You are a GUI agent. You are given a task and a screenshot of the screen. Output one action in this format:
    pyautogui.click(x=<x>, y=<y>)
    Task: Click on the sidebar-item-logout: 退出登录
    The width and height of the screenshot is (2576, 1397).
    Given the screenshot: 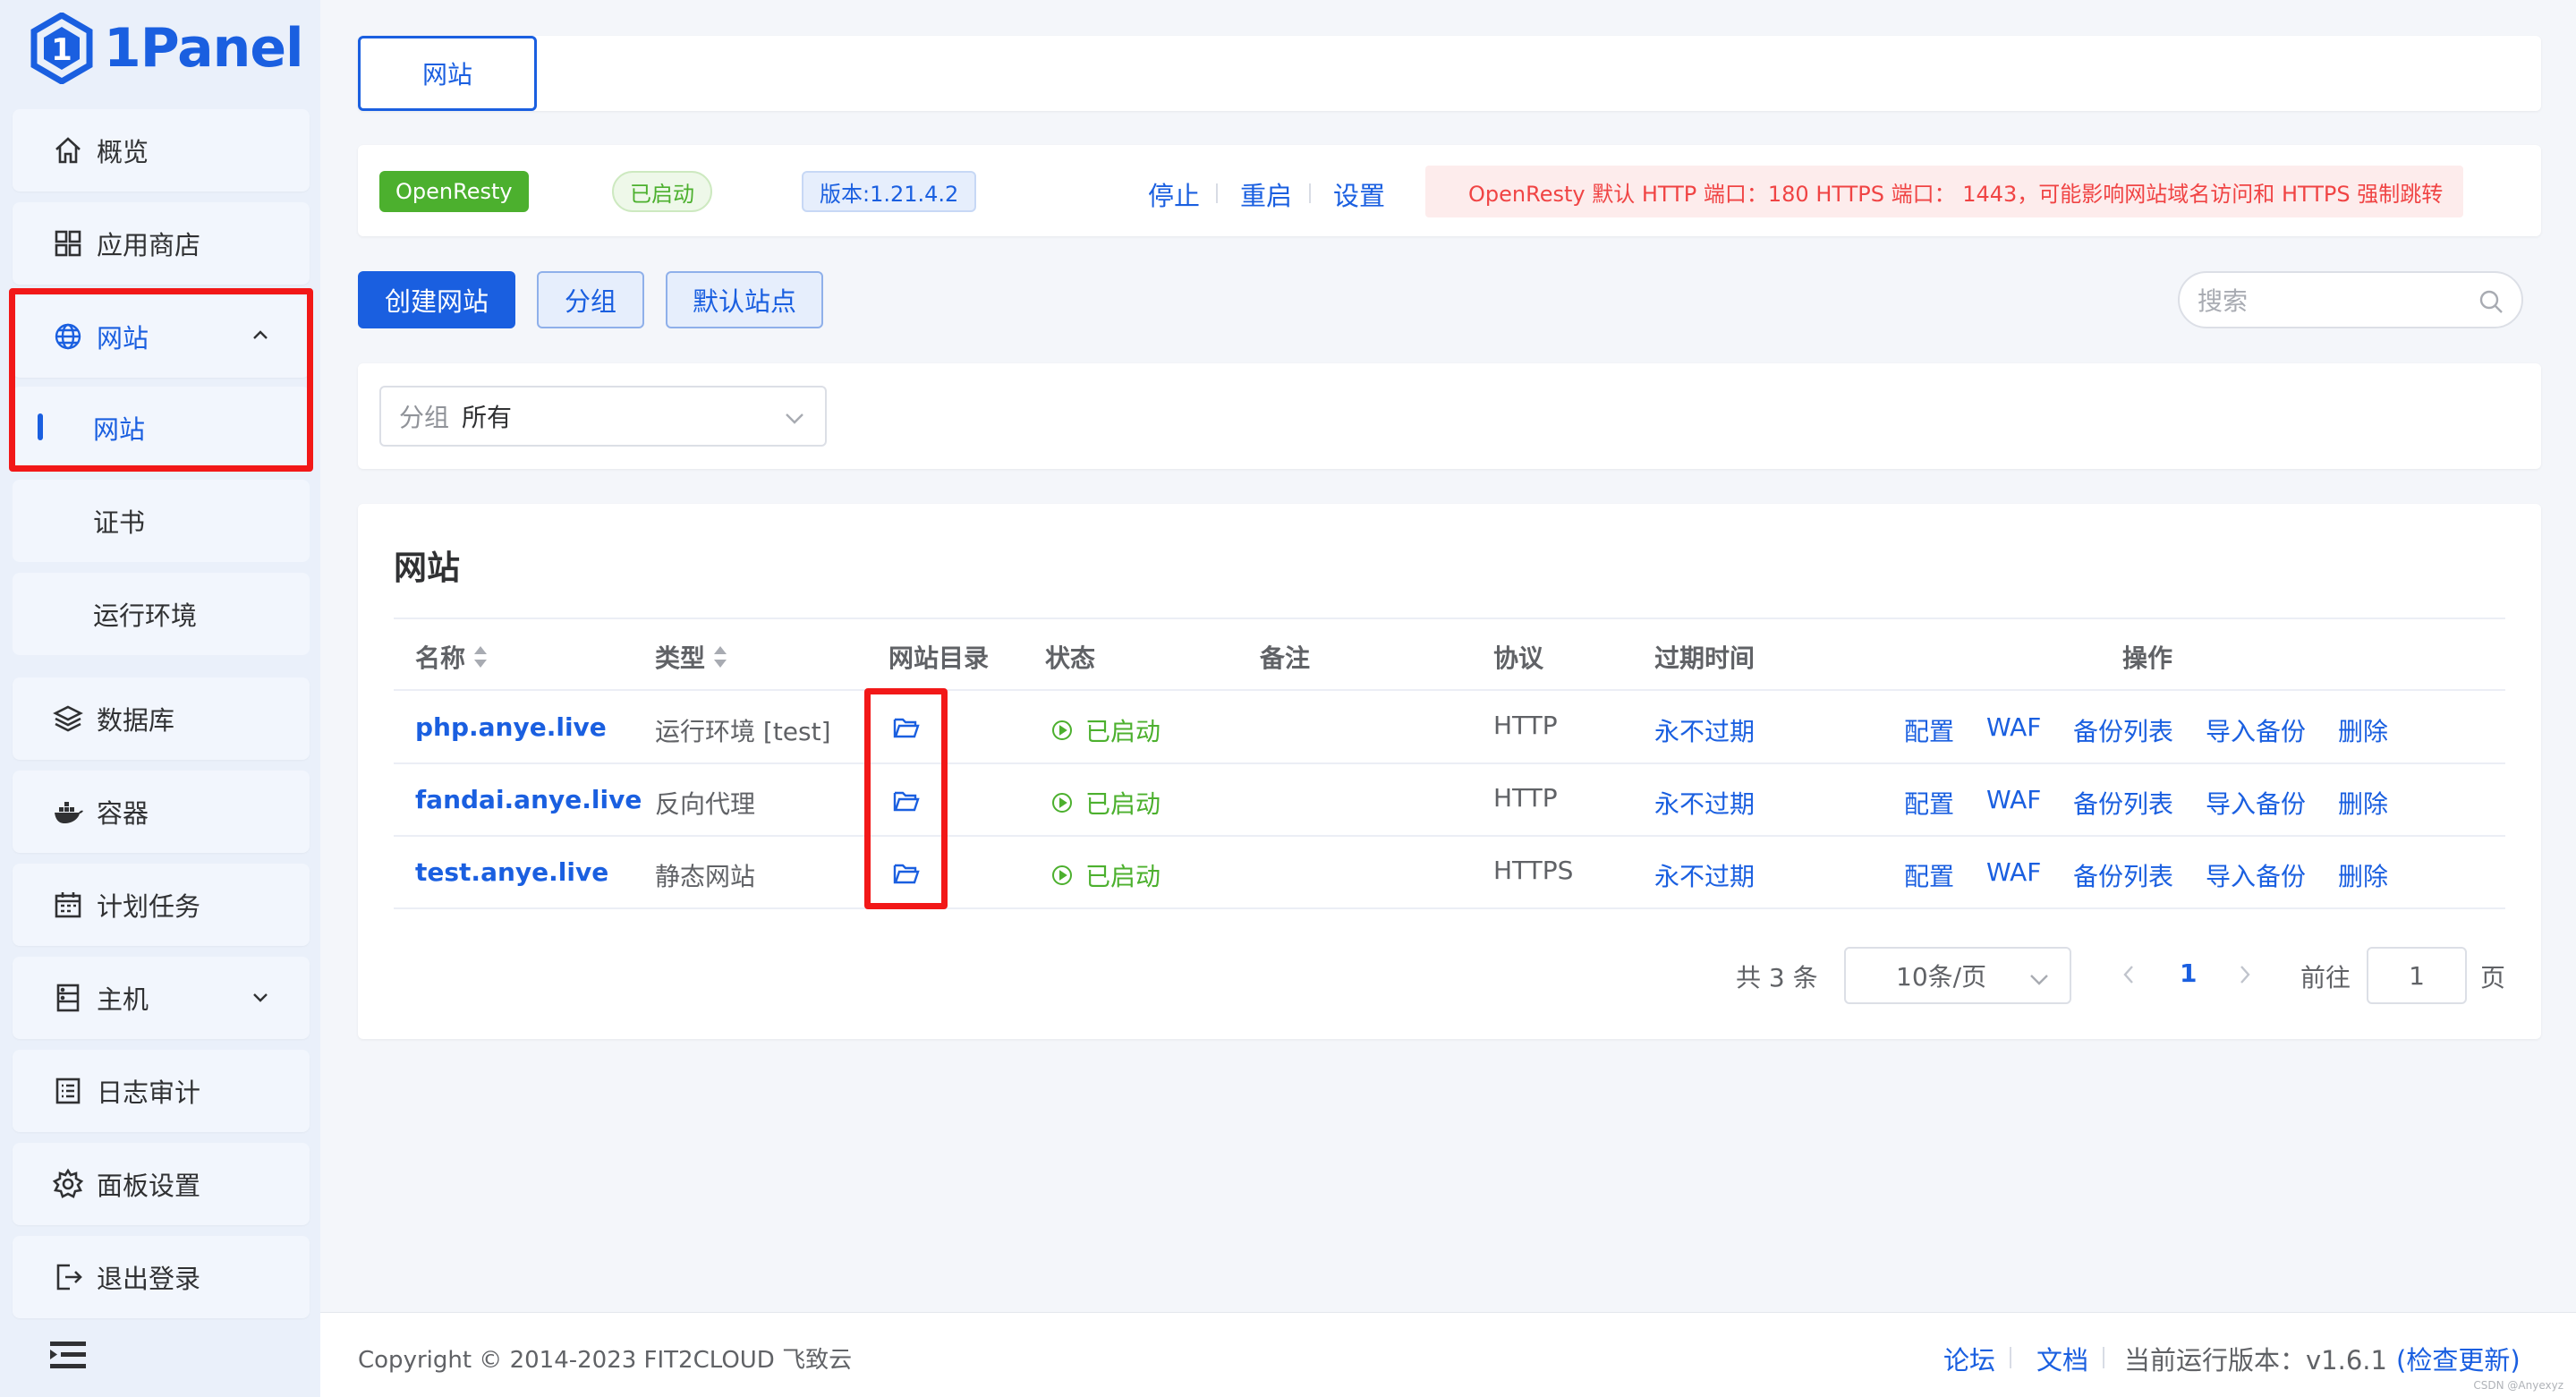 What is the action you would take?
    pyautogui.click(x=161, y=1277)
    